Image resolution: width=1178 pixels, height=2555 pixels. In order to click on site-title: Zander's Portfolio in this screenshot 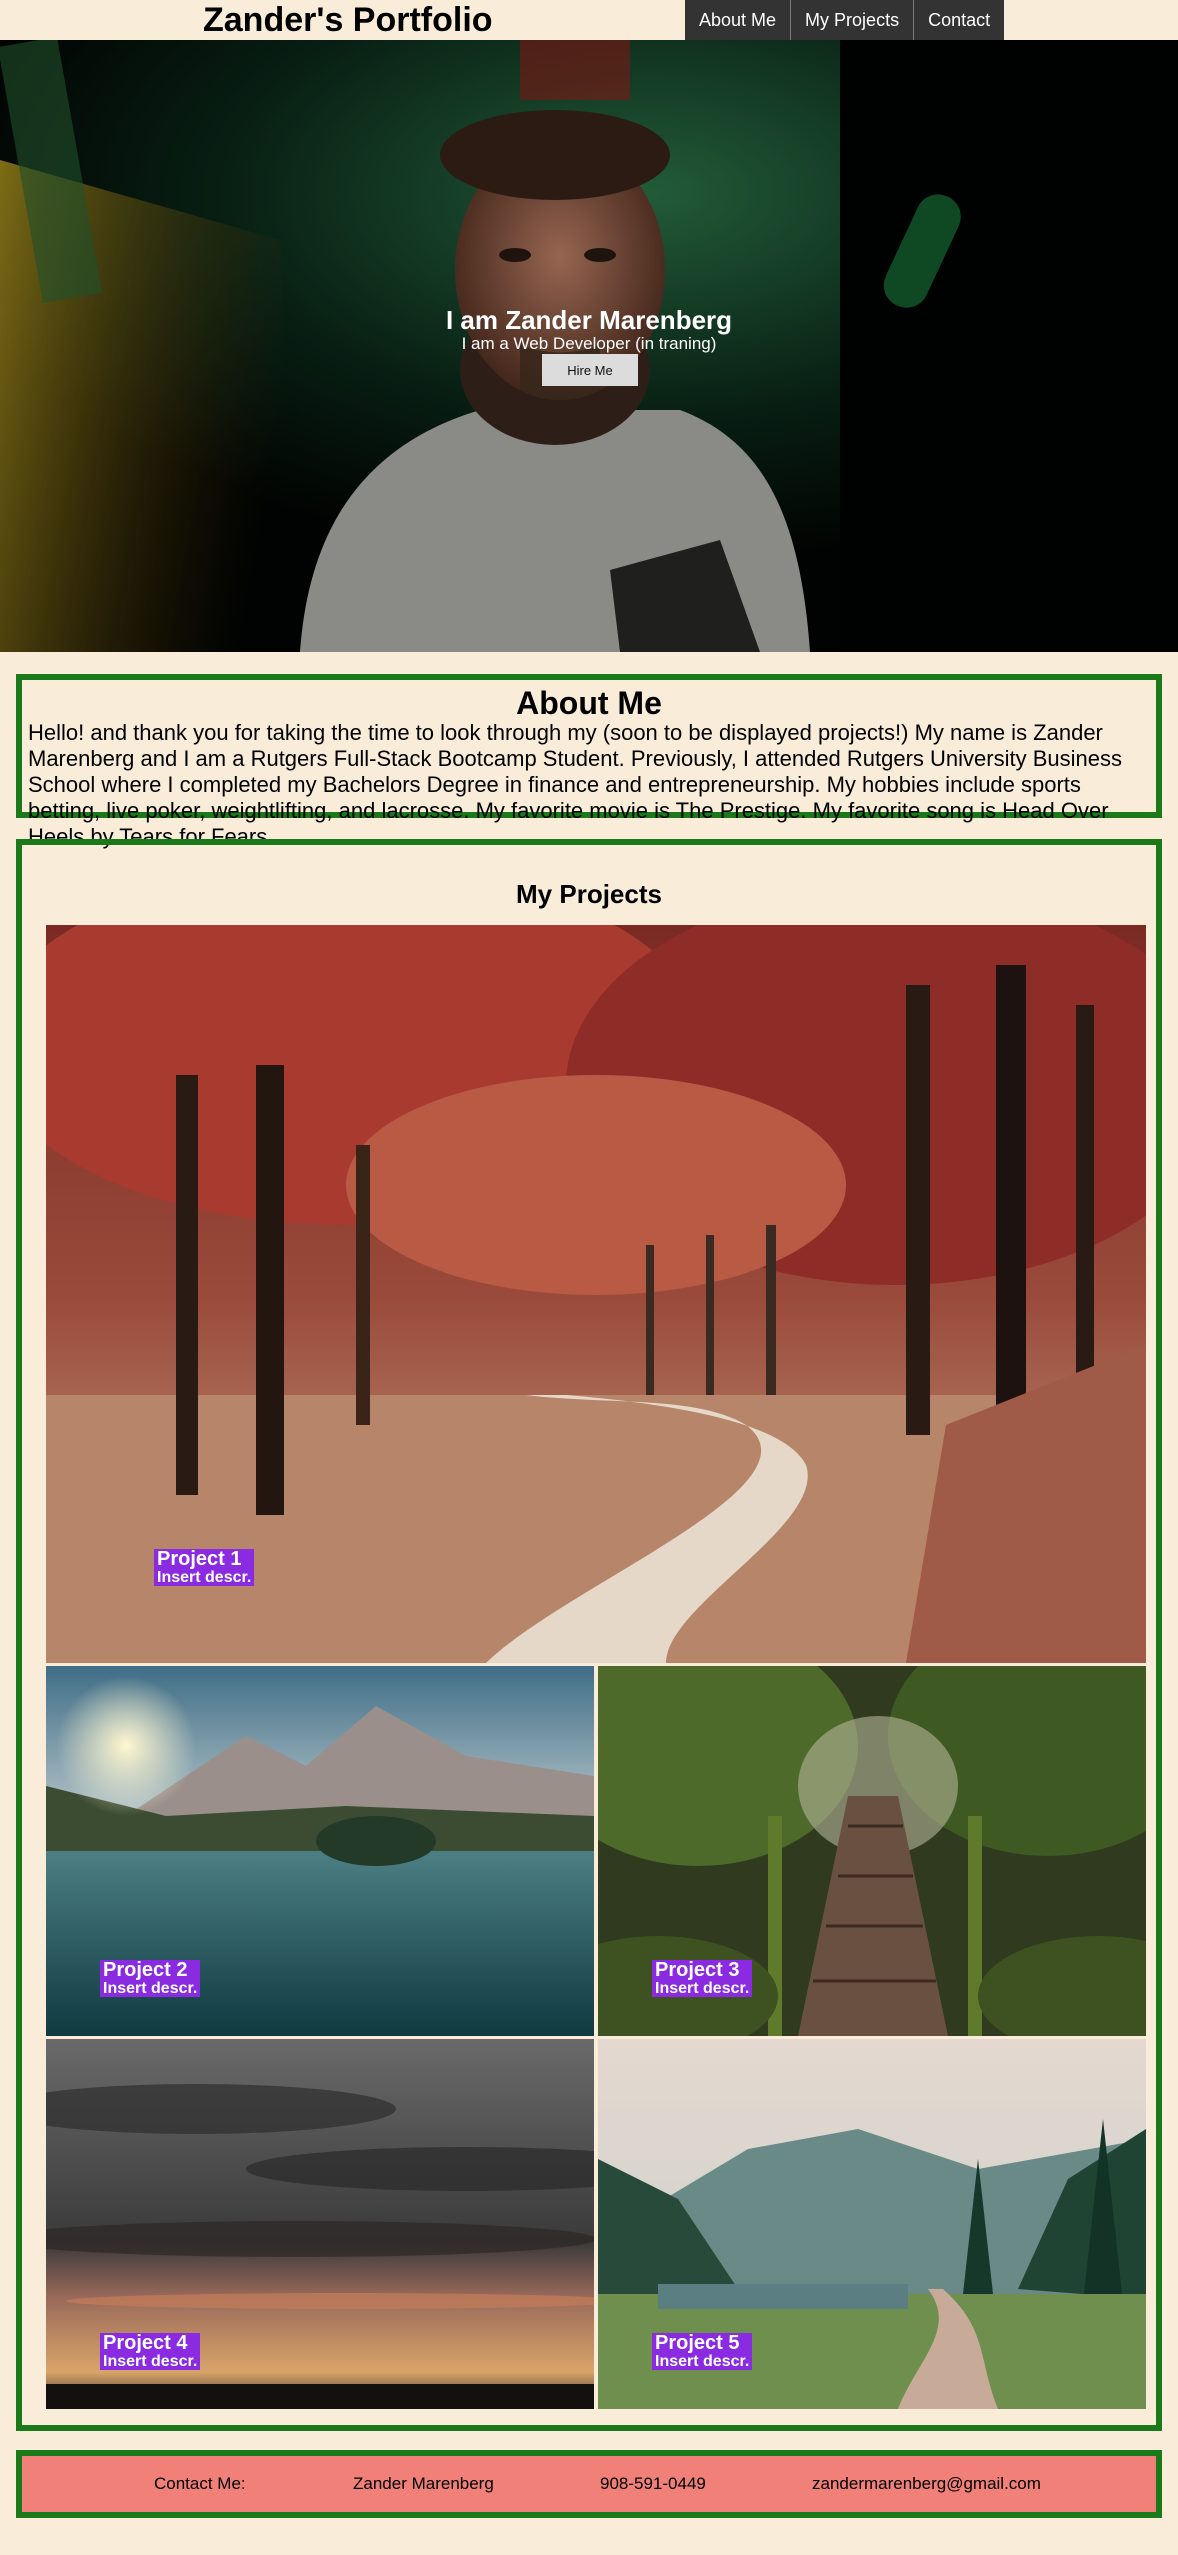, I will do `click(348, 20)`.